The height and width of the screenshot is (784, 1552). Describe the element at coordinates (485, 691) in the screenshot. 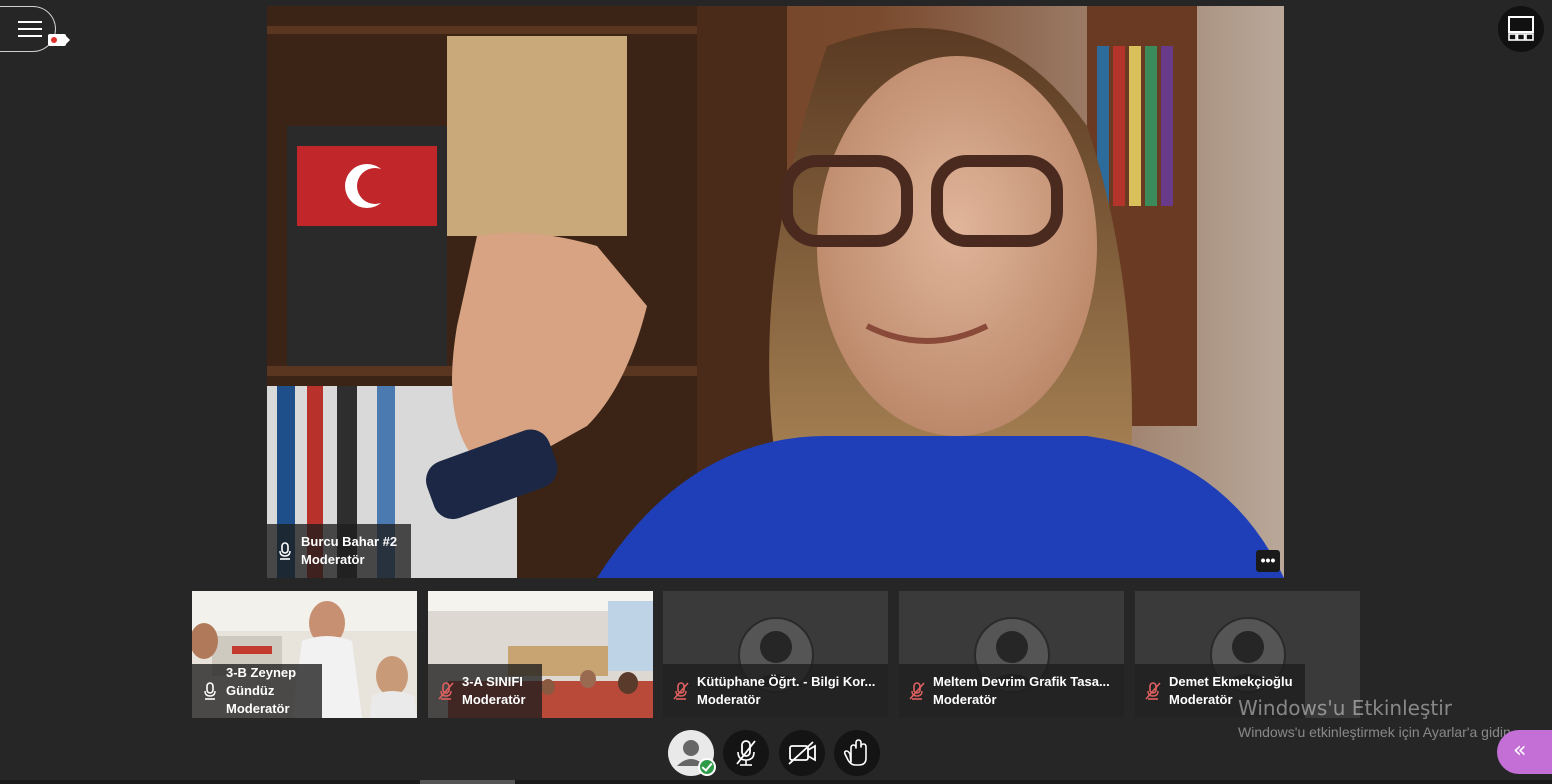

I see `participant-name-plate: 3-A SINIFI Moderatör` at that location.